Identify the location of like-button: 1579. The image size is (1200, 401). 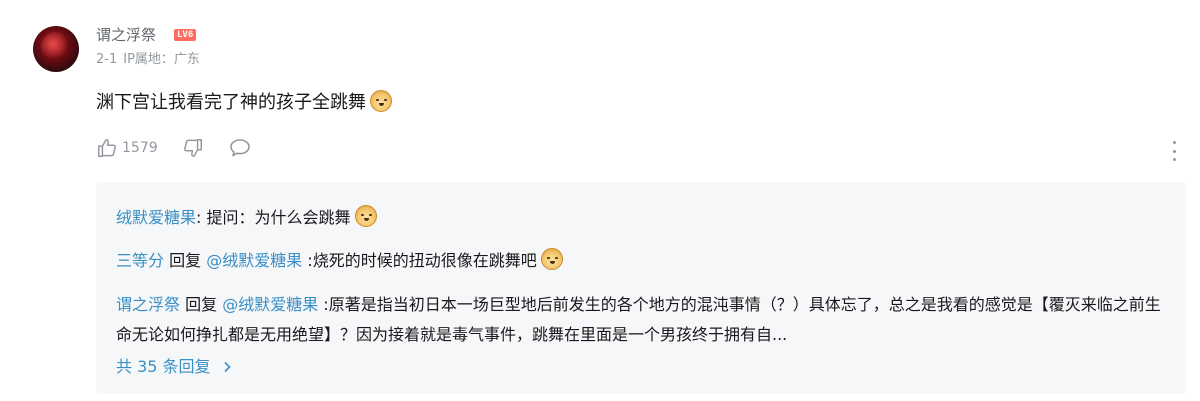
(127, 148).